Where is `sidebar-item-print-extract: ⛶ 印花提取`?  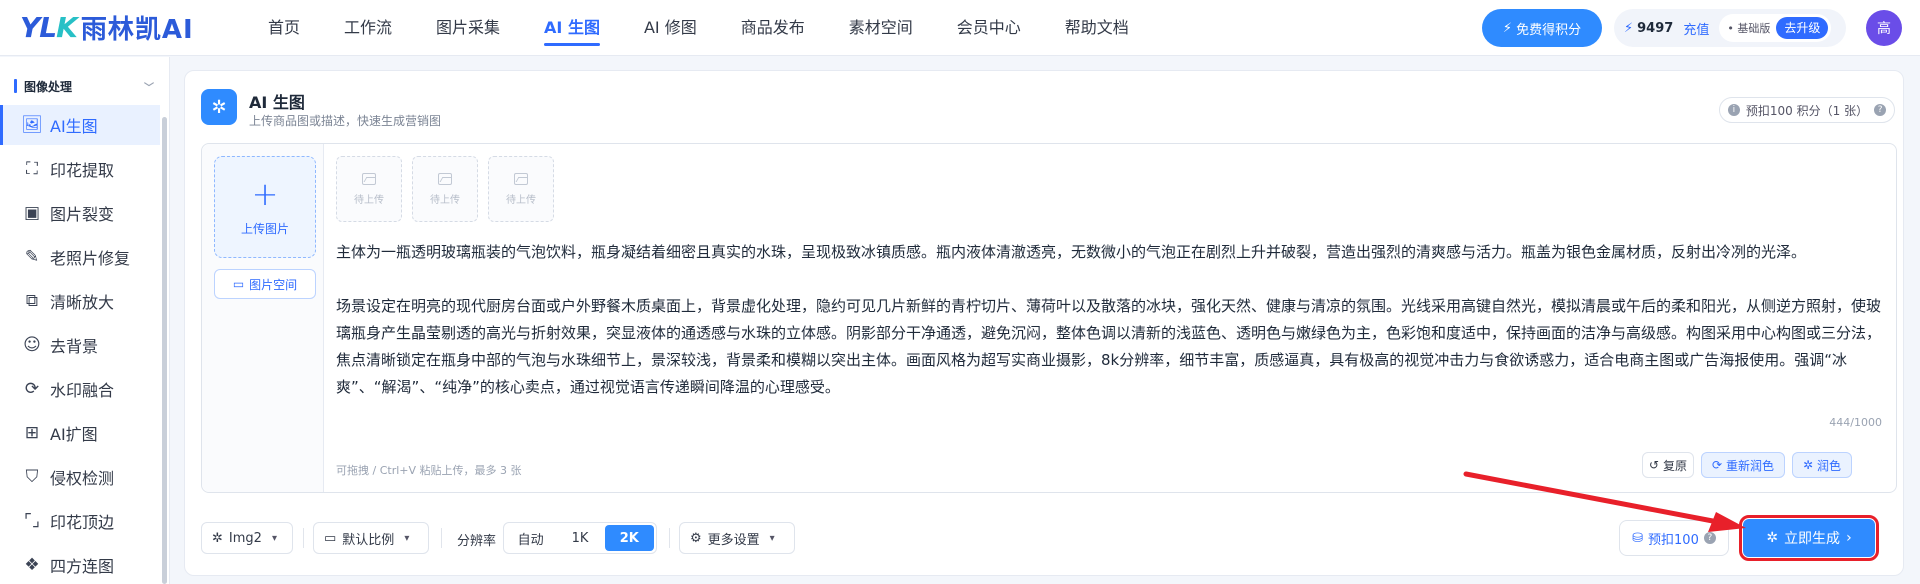
sidebar-item-print-extract: ⛶ 印花提取 is located at coordinates (80, 169).